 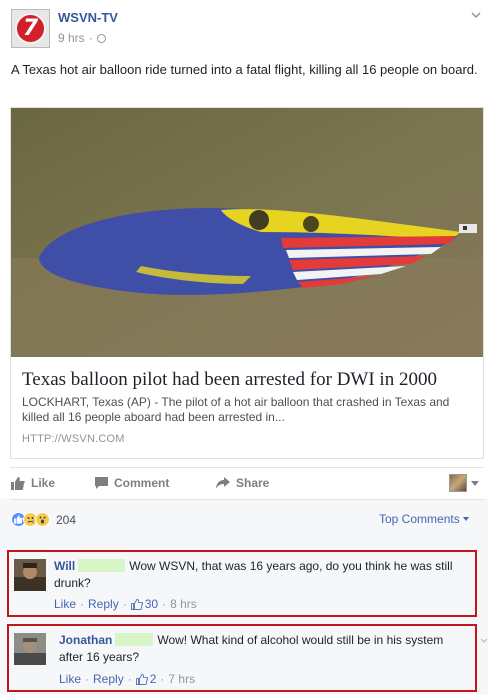 What do you see at coordinates (101, 38) in the screenshot?
I see `globe-icon` at bounding box center [101, 38].